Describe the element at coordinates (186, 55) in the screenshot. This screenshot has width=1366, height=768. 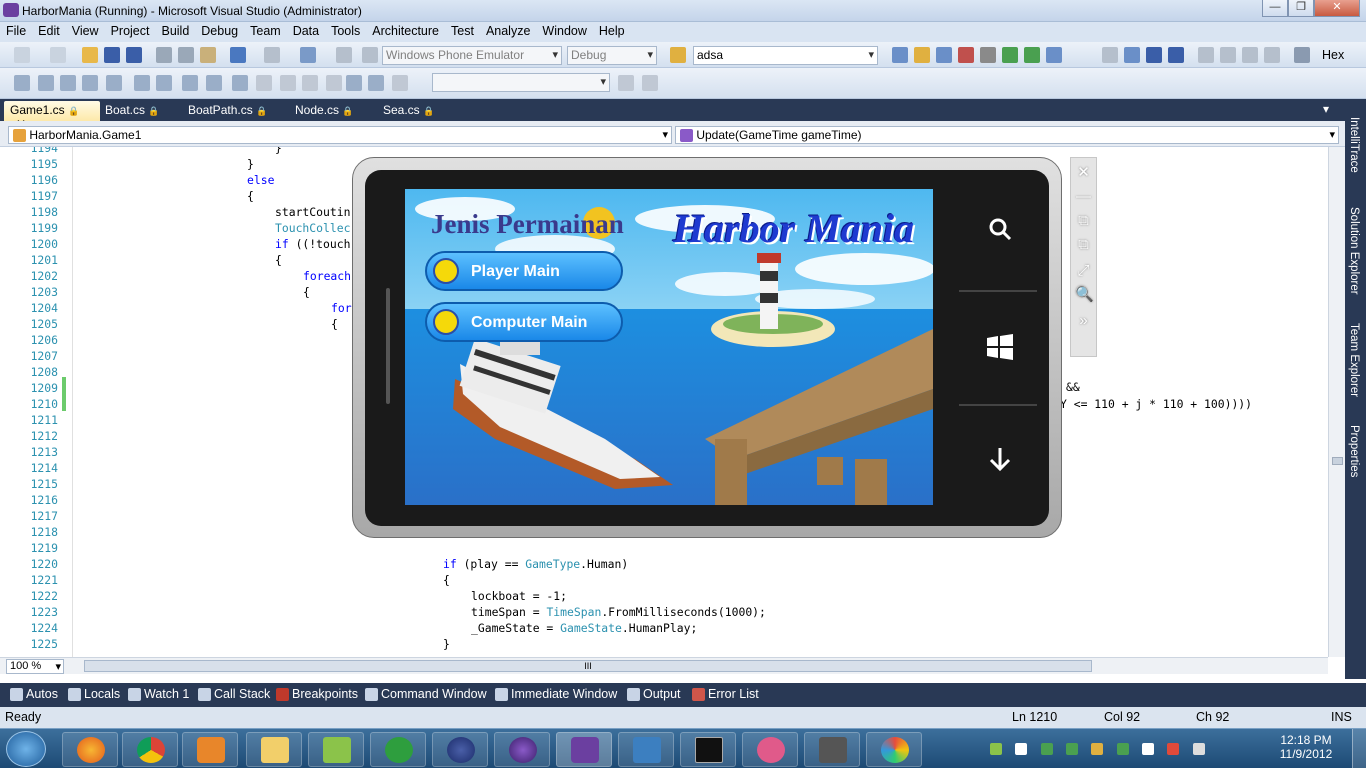
I see `copy-icon` at that location.